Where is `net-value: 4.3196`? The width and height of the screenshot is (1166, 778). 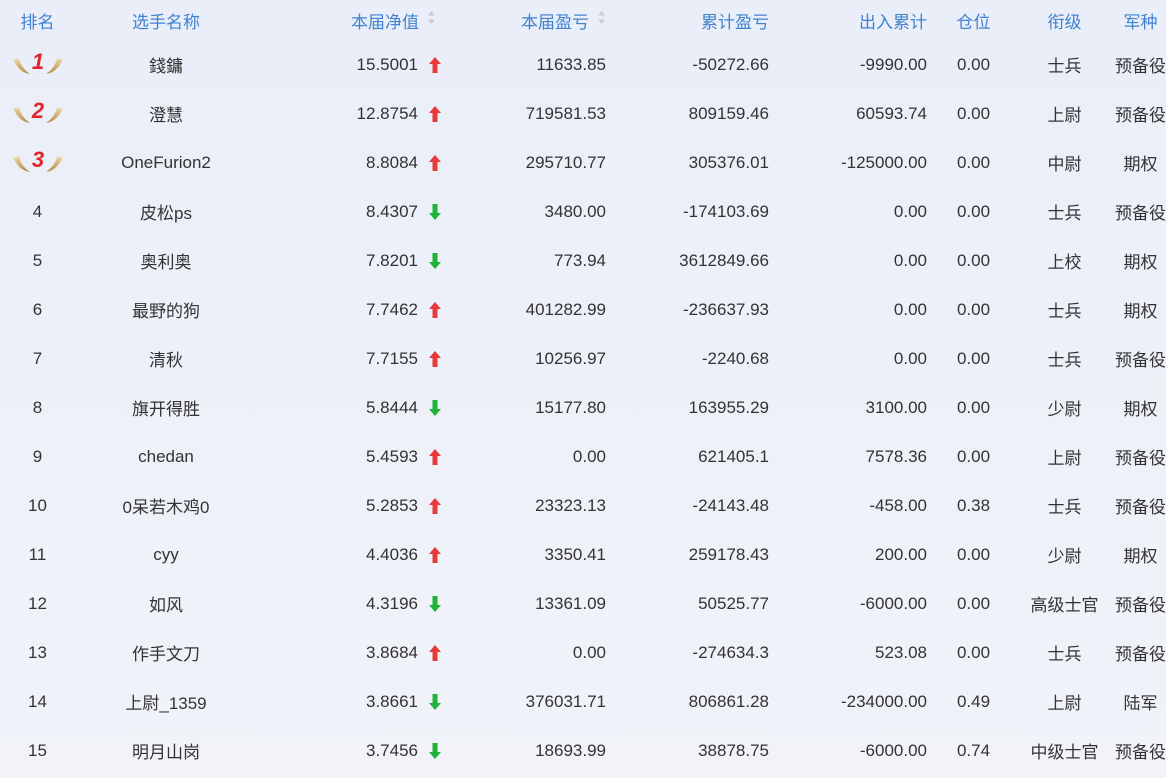 net-value: 4.3196 is located at coordinates (392, 603).